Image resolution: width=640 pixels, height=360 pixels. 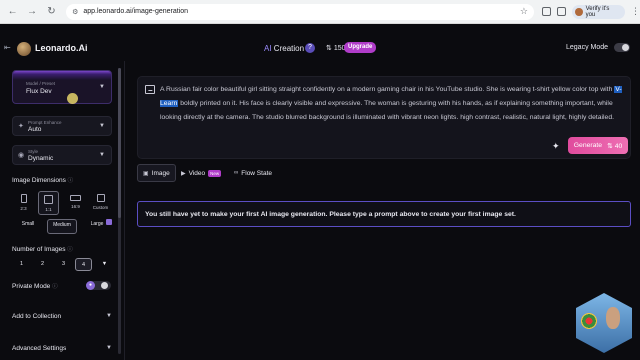 I want to click on avatar, so click(x=578, y=11).